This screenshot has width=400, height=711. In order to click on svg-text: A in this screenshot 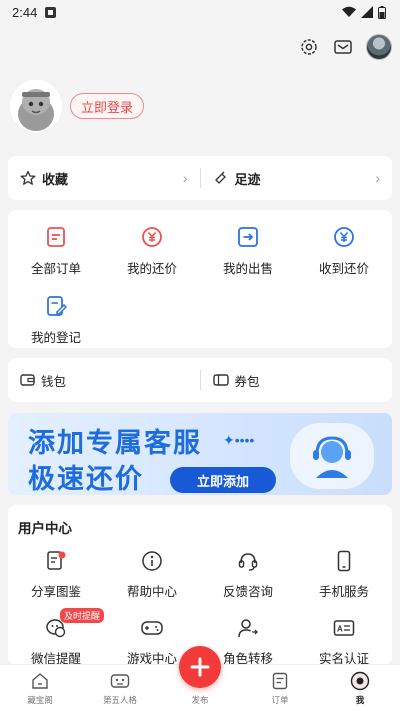, I will do `click(340, 629)`.